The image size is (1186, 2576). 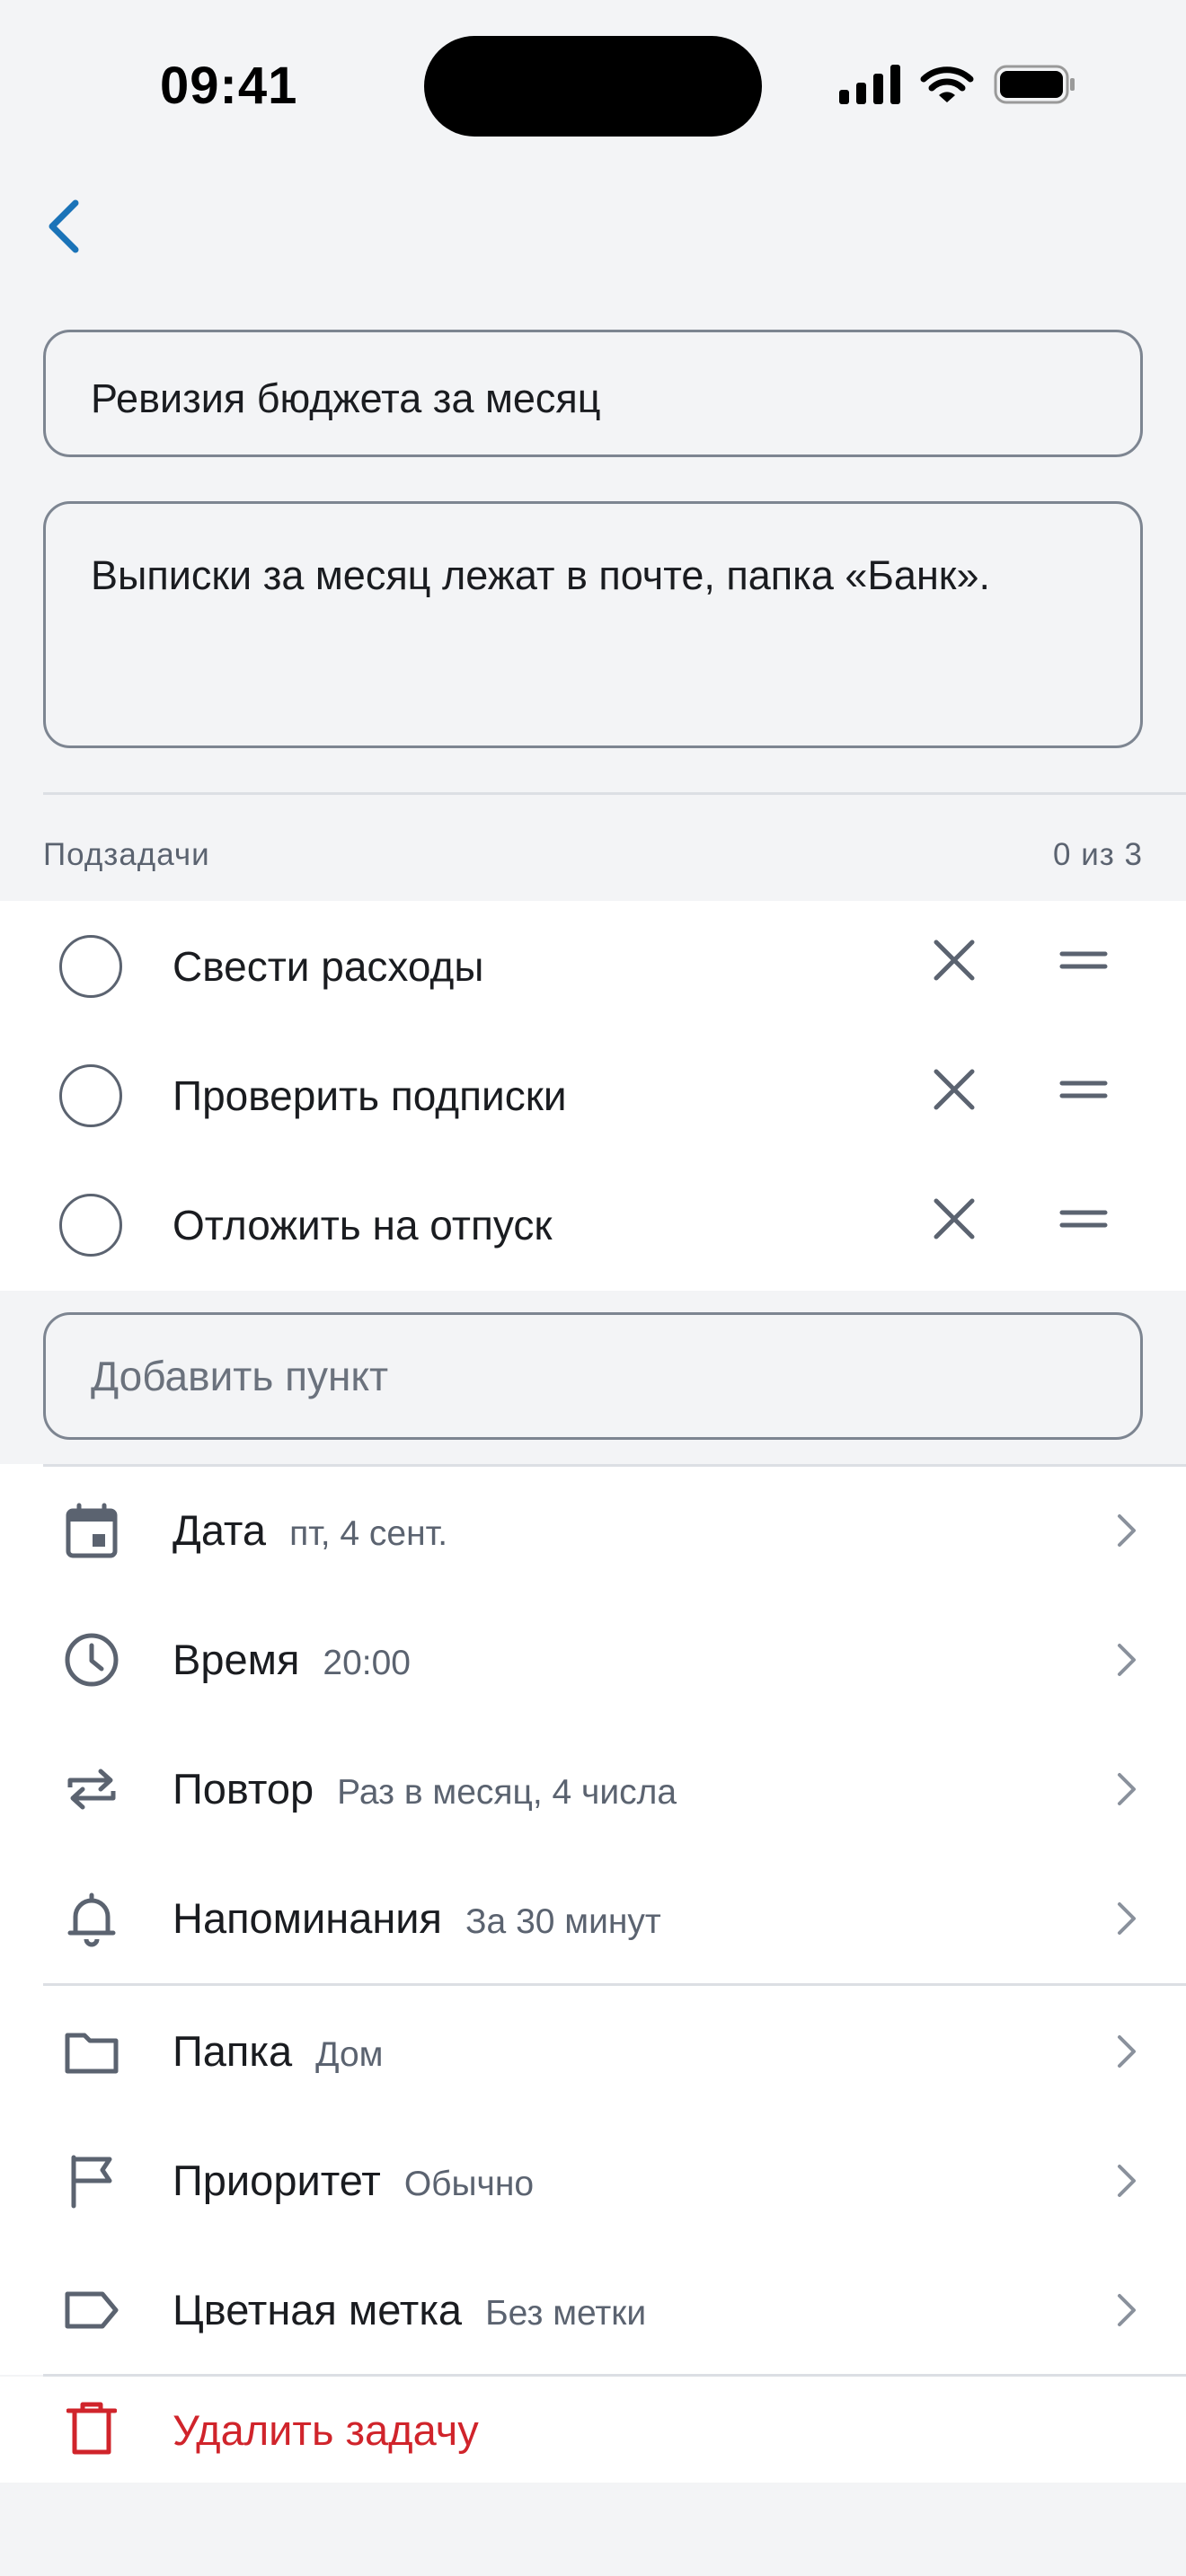 I want to click on bell-icon, so click(x=91, y=1919).